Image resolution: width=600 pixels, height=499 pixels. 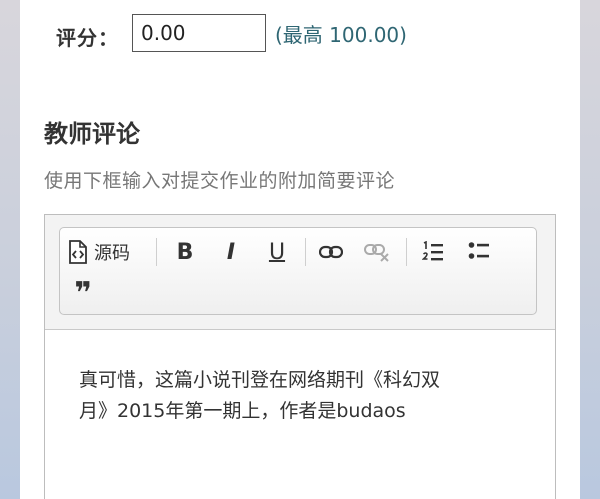 What do you see at coordinates (92, 134) in the screenshot?
I see `feedback-title: 教师评论` at bounding box center [92, 134].